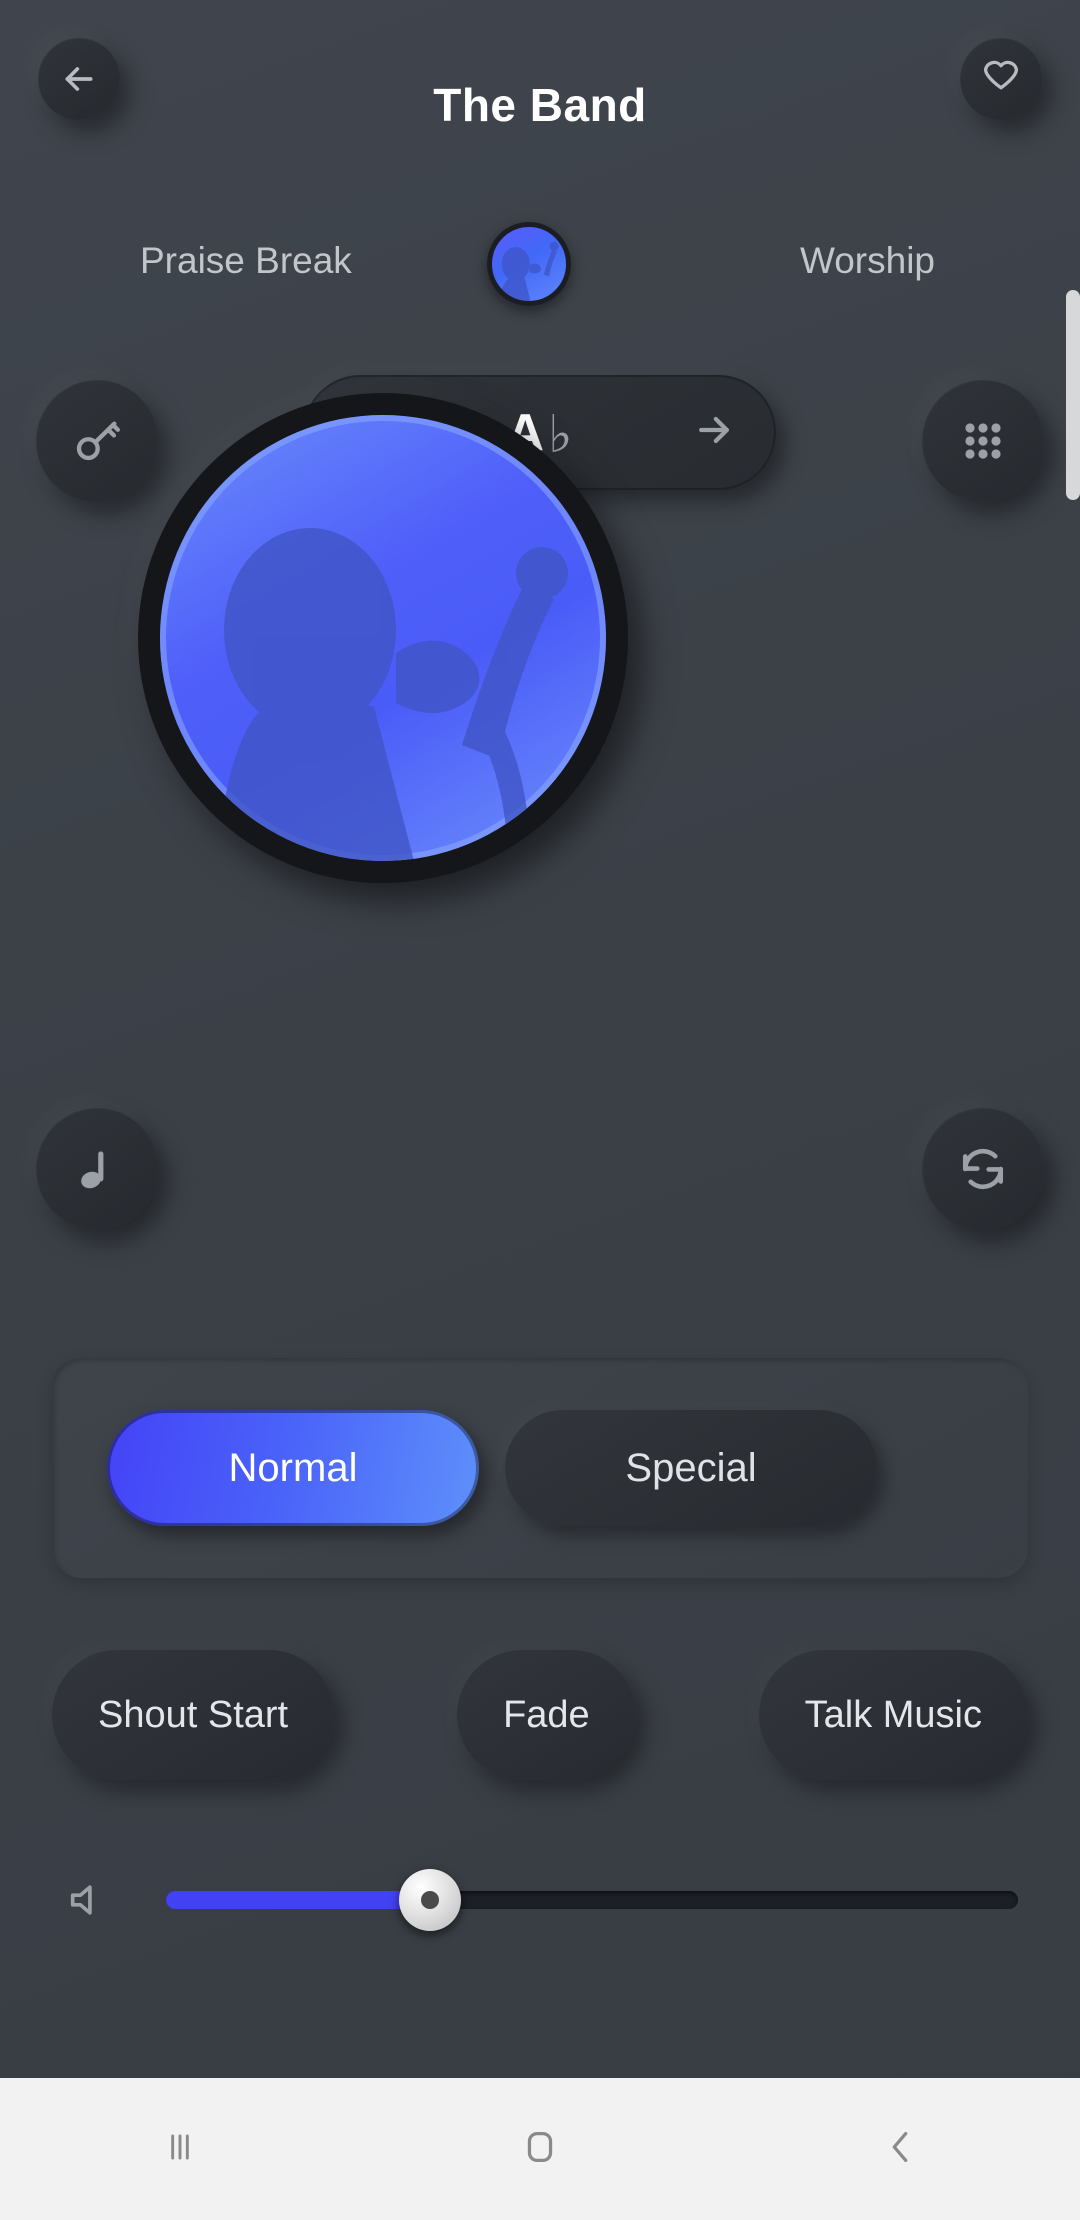 The height and width of the screenshot is (2220, 1080). Describe the element at coordinates (193, 1715) in the screenshot. I see `shout-start-button: Shout Start` at that location.